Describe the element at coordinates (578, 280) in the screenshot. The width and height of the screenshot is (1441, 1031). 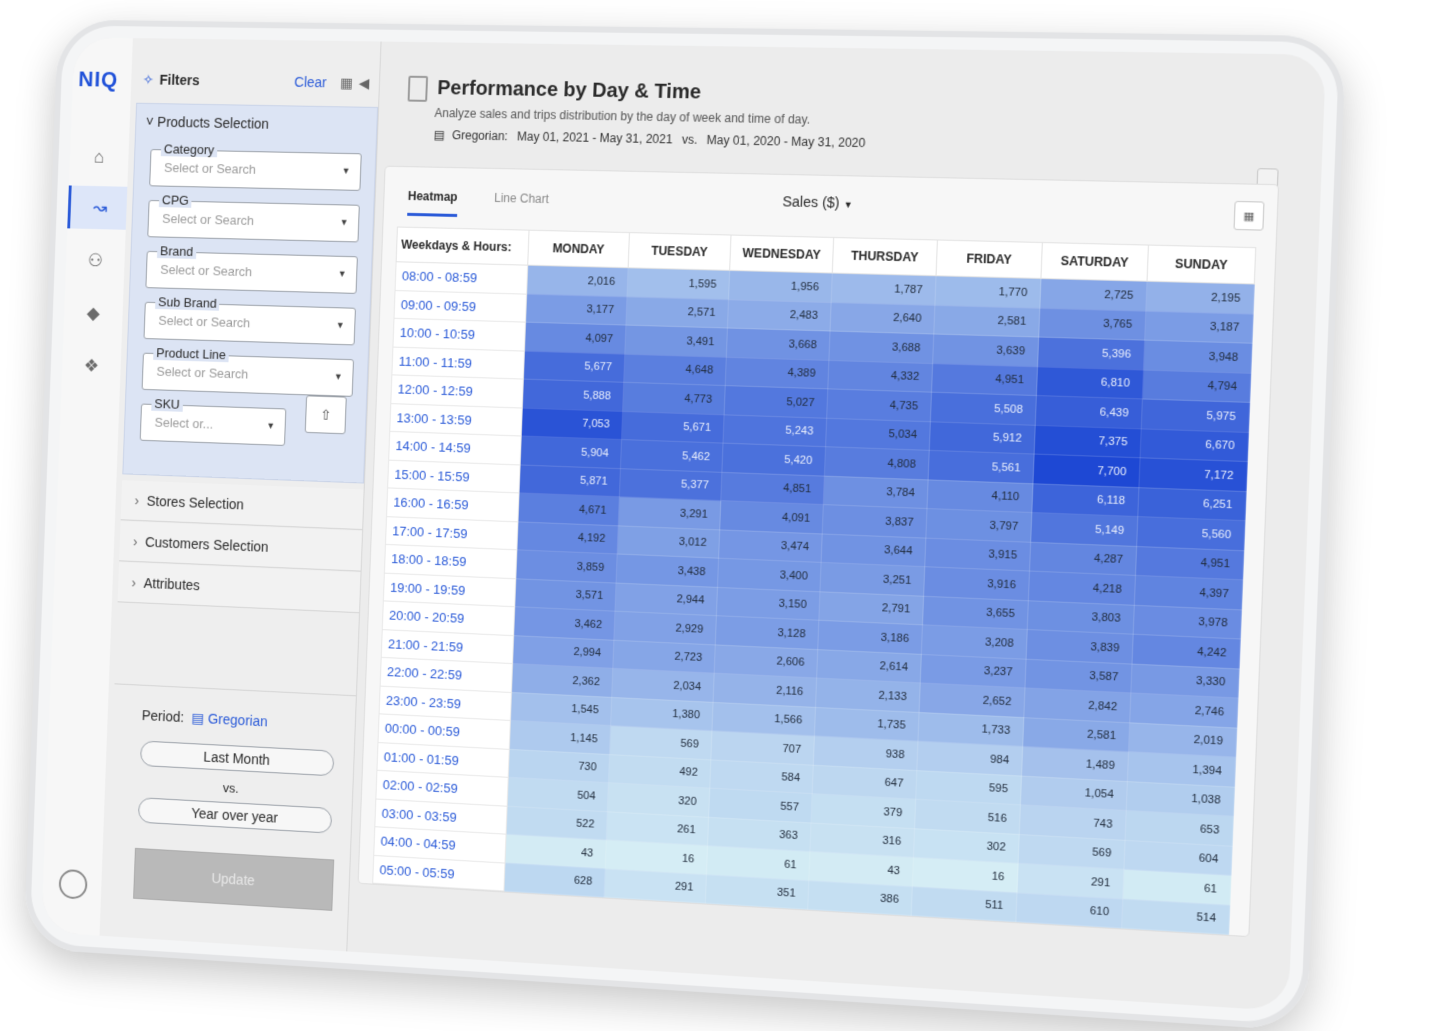
I see `heatmap-cell: 2,016` at that location.